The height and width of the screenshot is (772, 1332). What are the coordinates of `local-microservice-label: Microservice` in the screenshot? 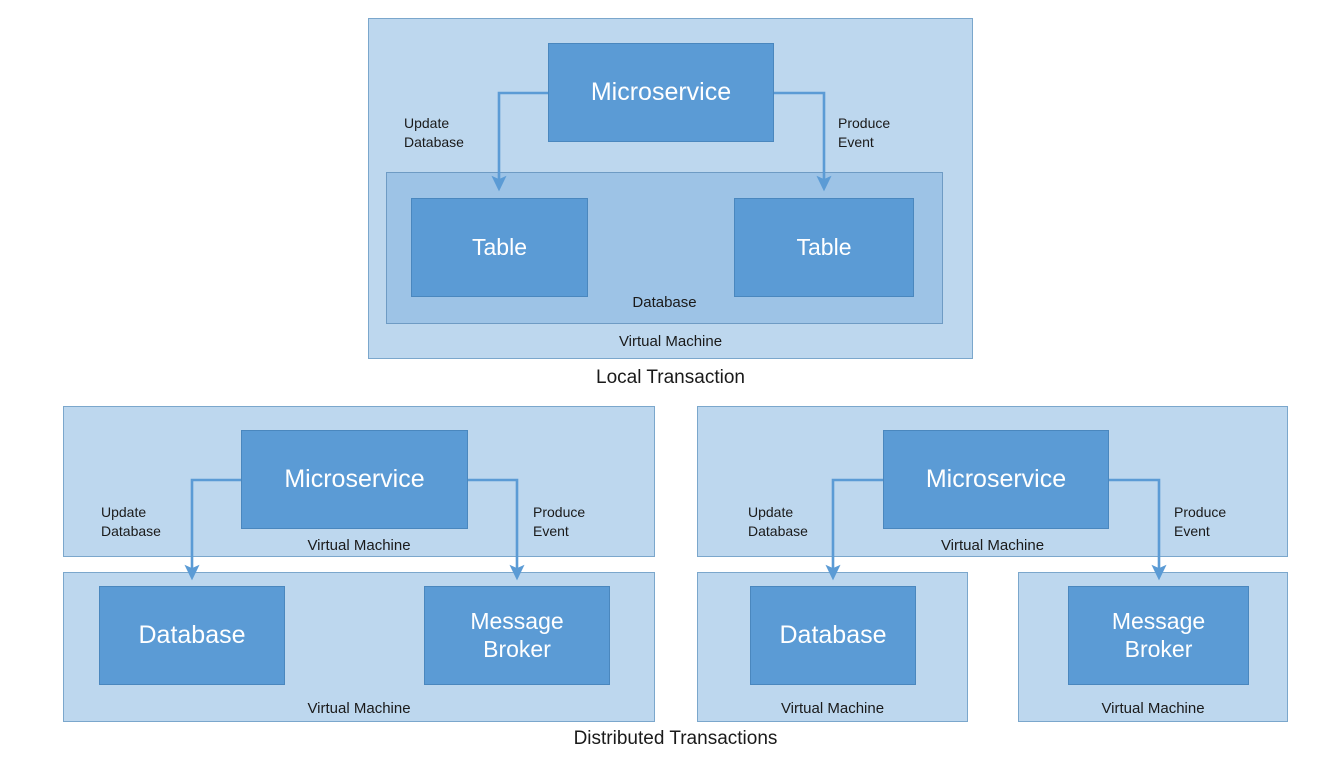 It's located at (661, 91).